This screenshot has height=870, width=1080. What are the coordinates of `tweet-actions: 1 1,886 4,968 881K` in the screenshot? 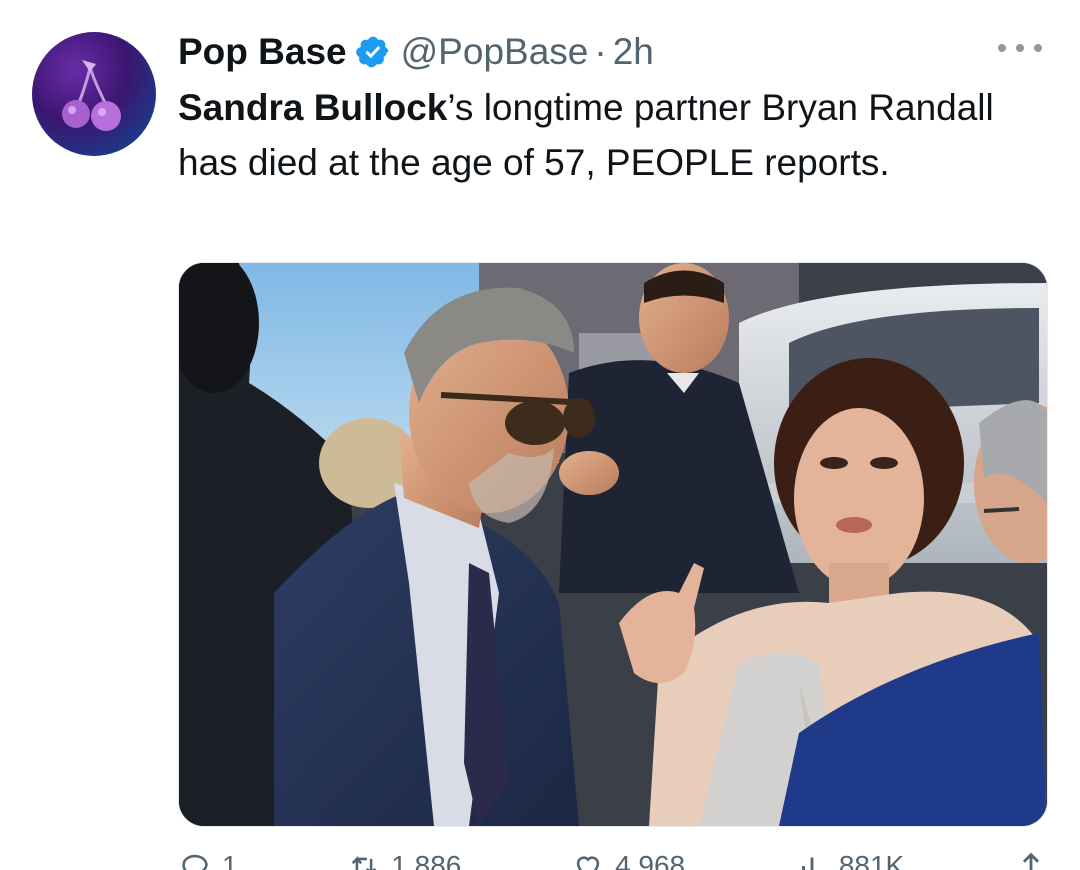 It's located at (613, 858).